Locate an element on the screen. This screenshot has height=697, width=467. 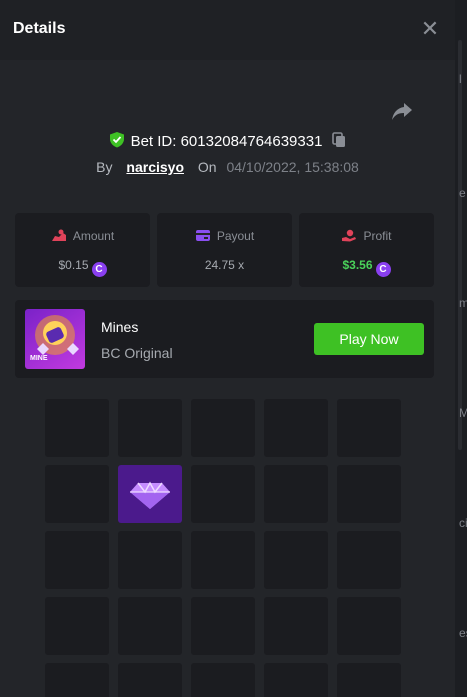
diamond-icon is located at coordinates (150, 495).